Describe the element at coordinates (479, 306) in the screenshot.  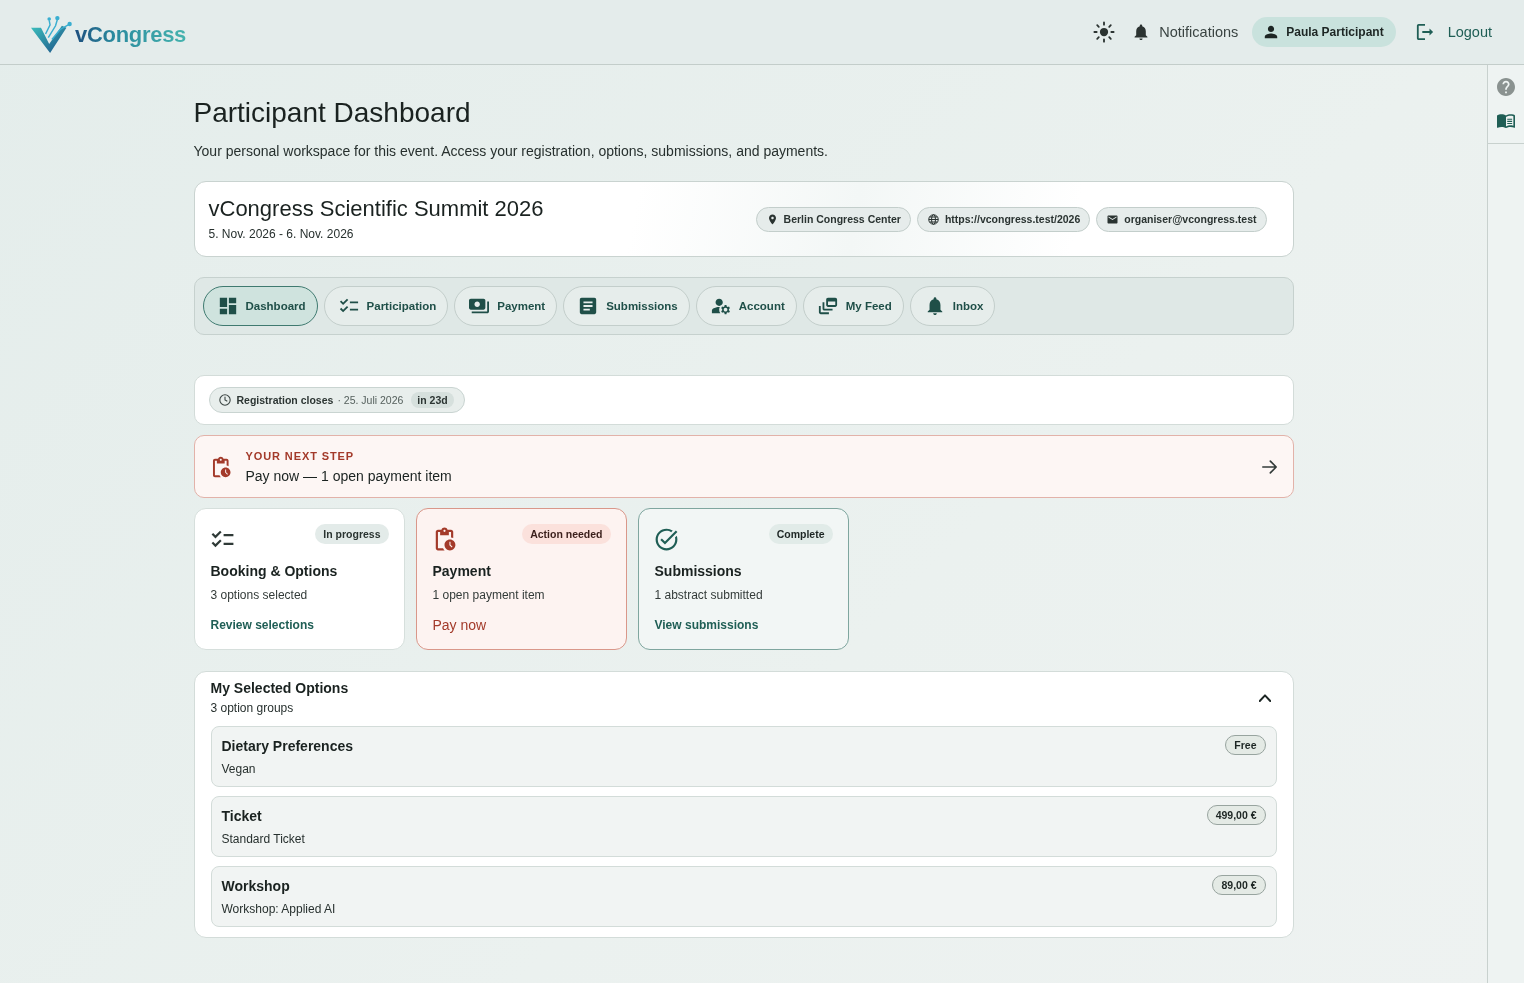
I see `banknote-icon` at that location.